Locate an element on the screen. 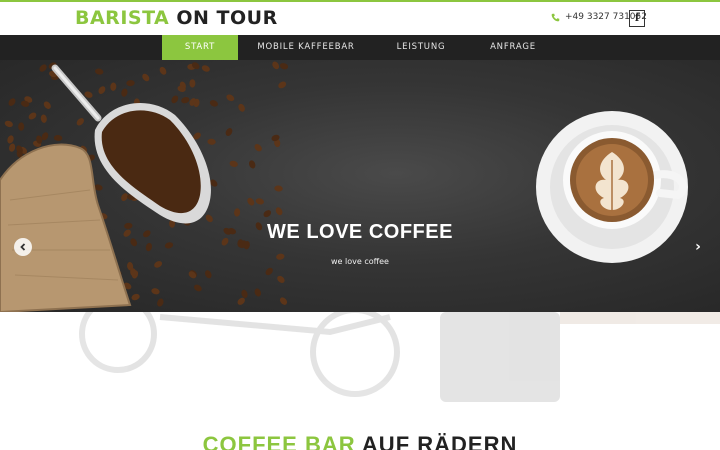 This screenshot has height=450, width=720. chevron-left-icon is located at coordinates (23, 247).